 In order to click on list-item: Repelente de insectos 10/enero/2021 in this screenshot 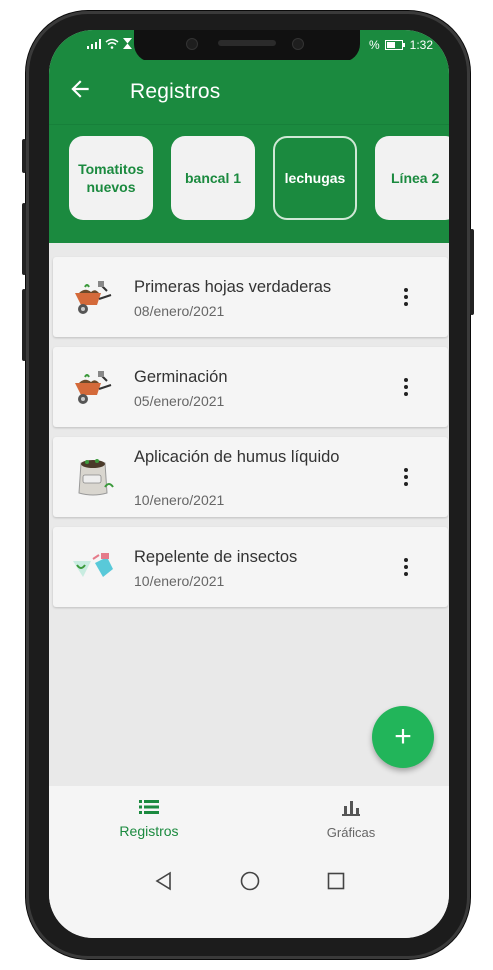, I will do `click(250, 567)`.